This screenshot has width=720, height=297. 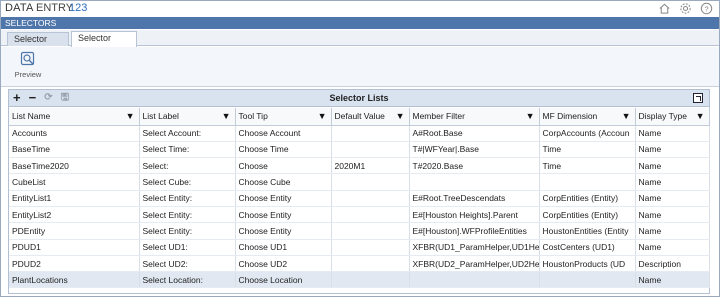 What do you see at coordinates (283, 182) in the screenshot?
I see `table-cell: Choose Cube` at bounding box center [283, 182].